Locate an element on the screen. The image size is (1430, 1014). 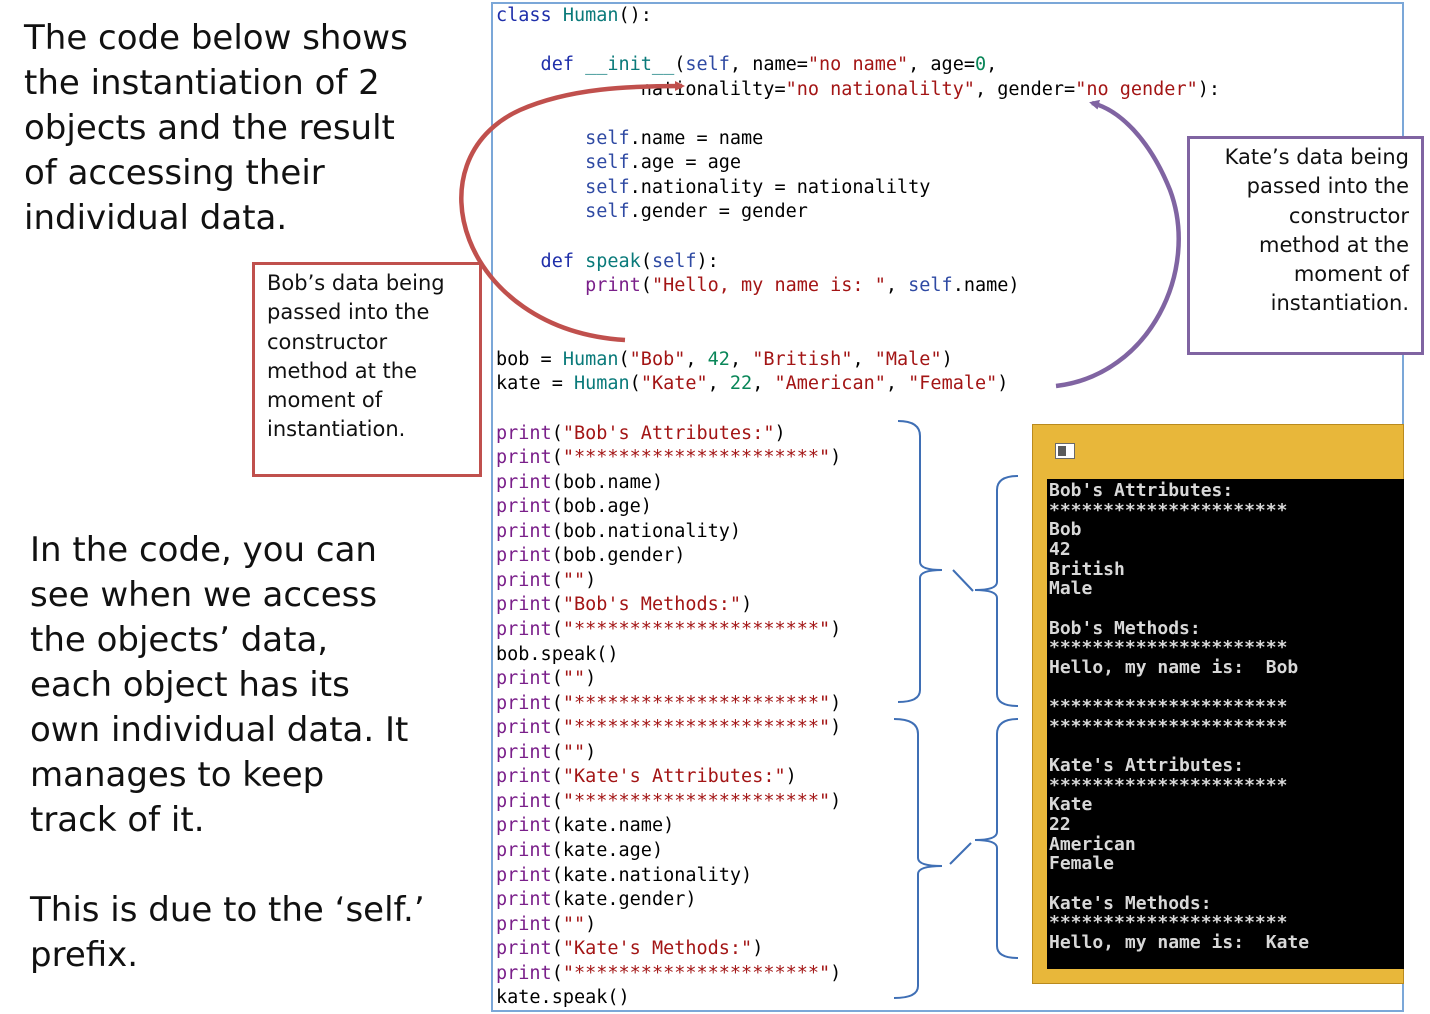
kate-callout-line: method at the is located at coordinates (1333, 244).